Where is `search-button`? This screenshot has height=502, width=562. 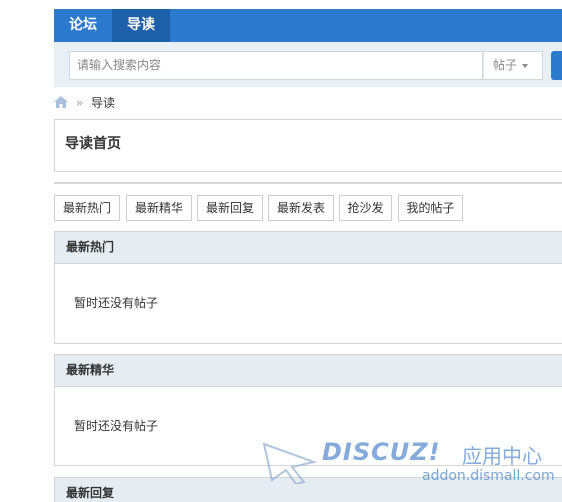
search-button is located at coordinates (556, 65).